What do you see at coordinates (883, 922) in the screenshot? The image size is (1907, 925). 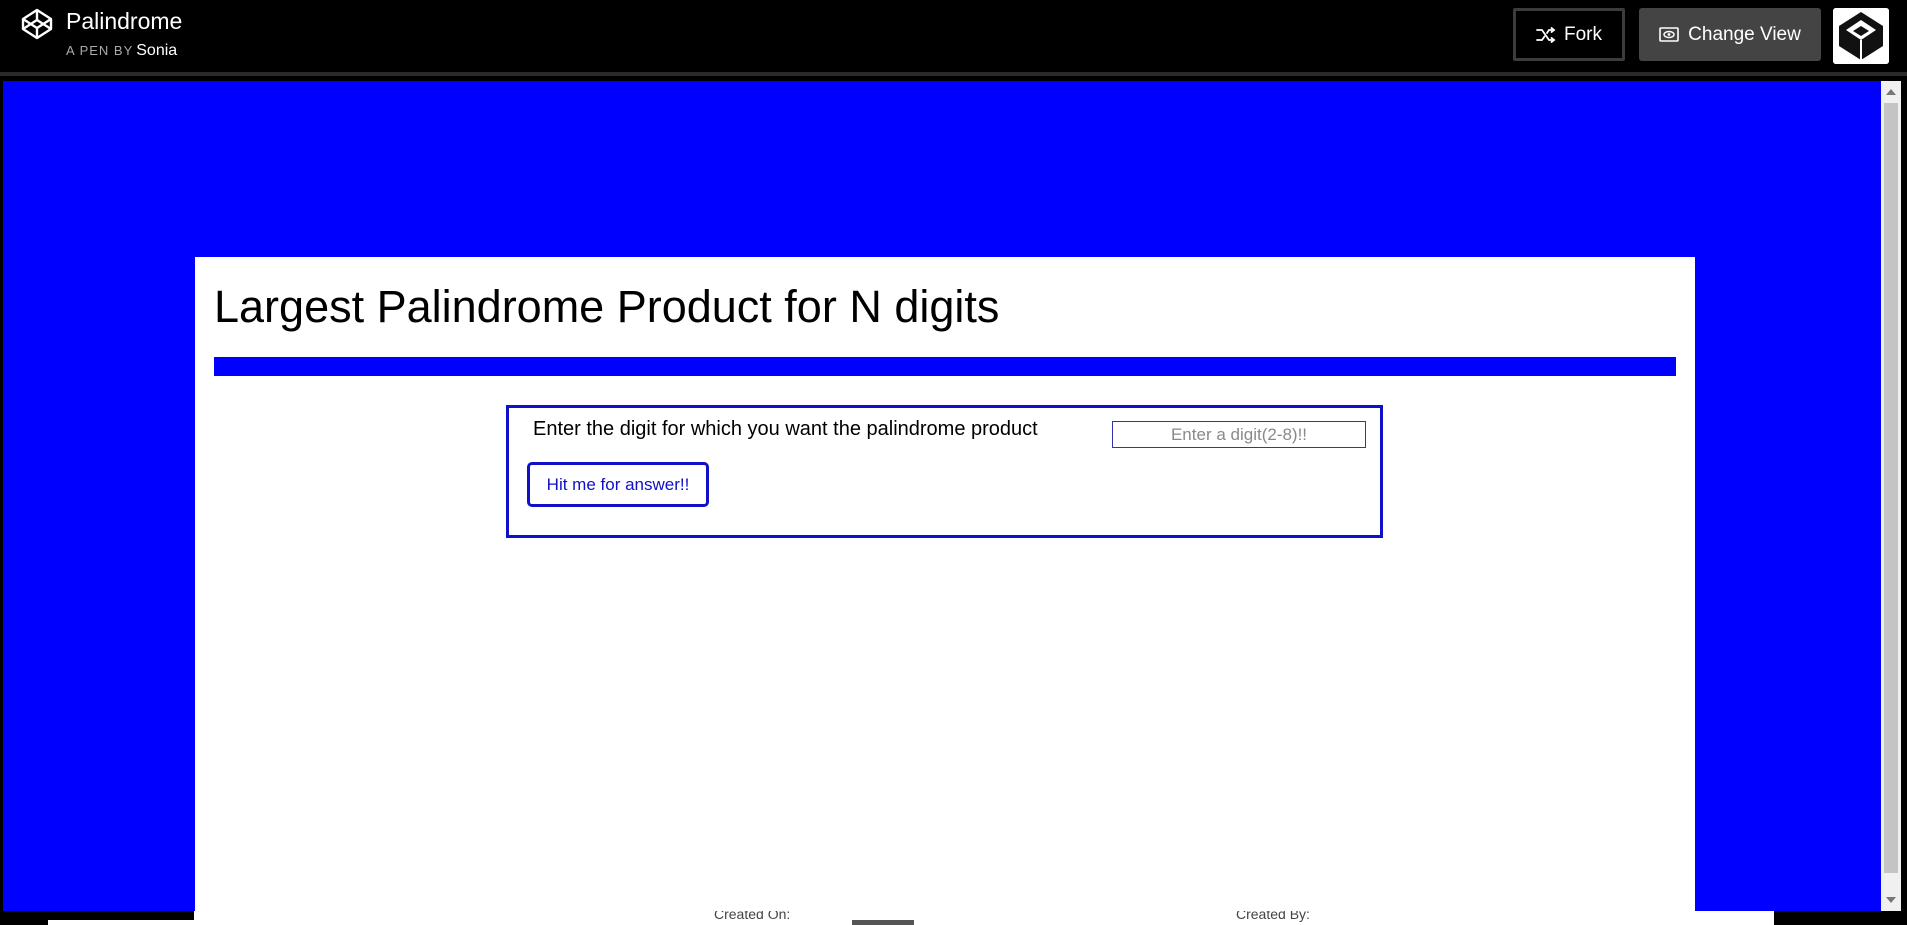 I see `bottom-tab-handle` at bounding box center [883, 922].